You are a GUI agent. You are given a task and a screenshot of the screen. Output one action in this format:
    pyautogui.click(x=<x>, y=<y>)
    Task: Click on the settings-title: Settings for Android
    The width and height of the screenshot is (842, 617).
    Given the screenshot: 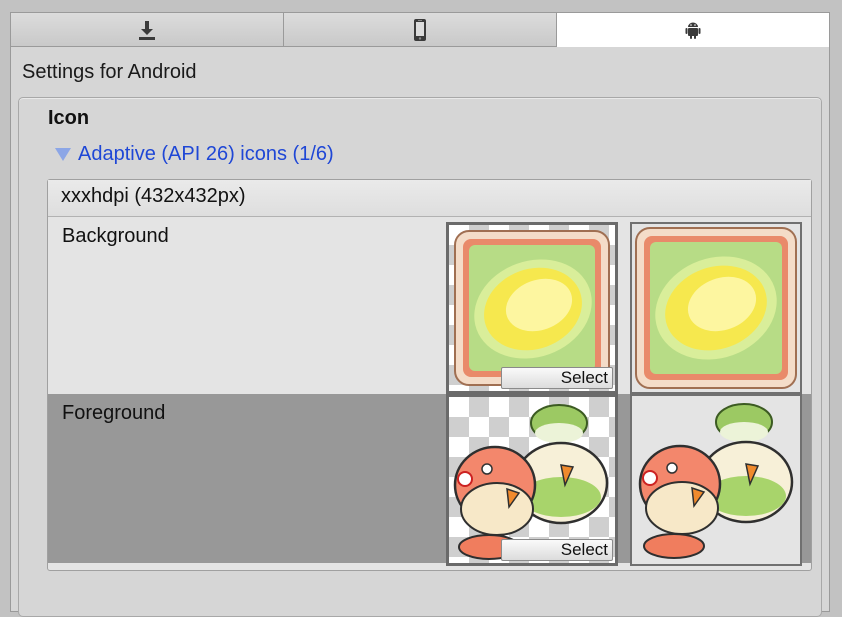 What is the action you would take?
    pyautogui.click(x=109, y=72)
    